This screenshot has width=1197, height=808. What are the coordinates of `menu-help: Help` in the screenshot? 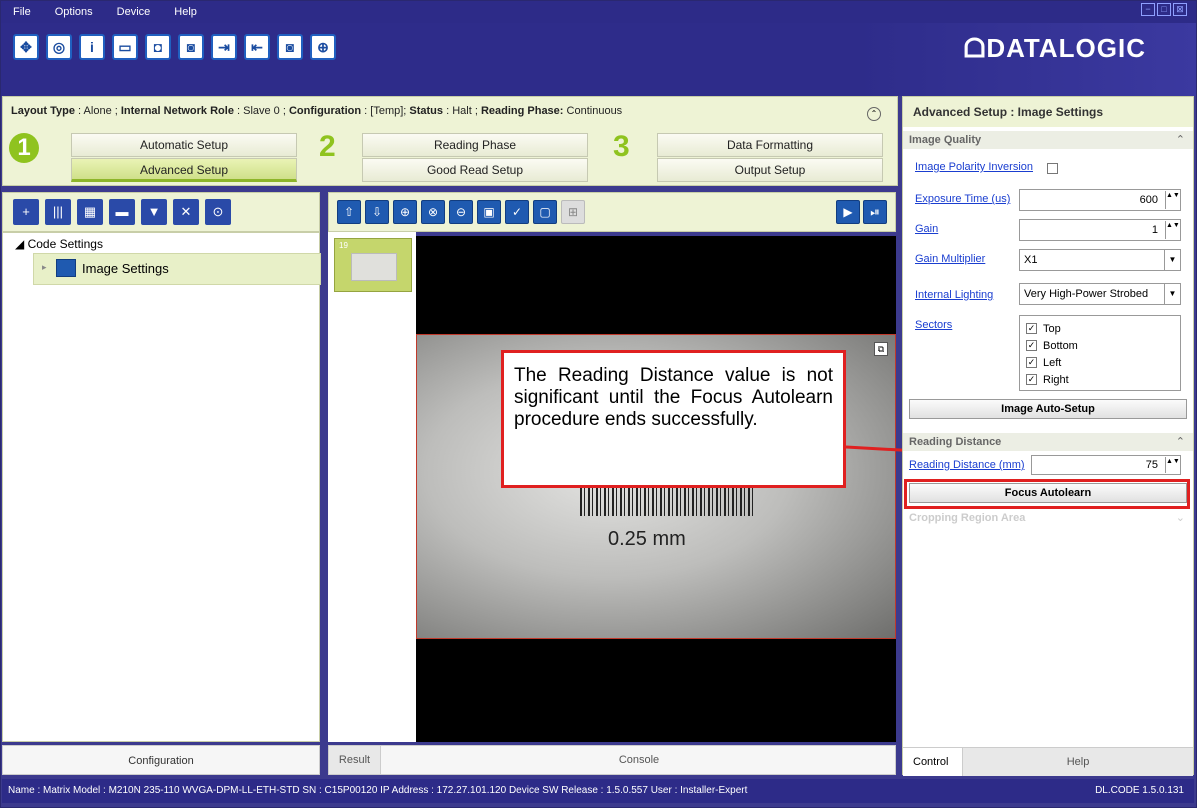 It's located at (185, 12).